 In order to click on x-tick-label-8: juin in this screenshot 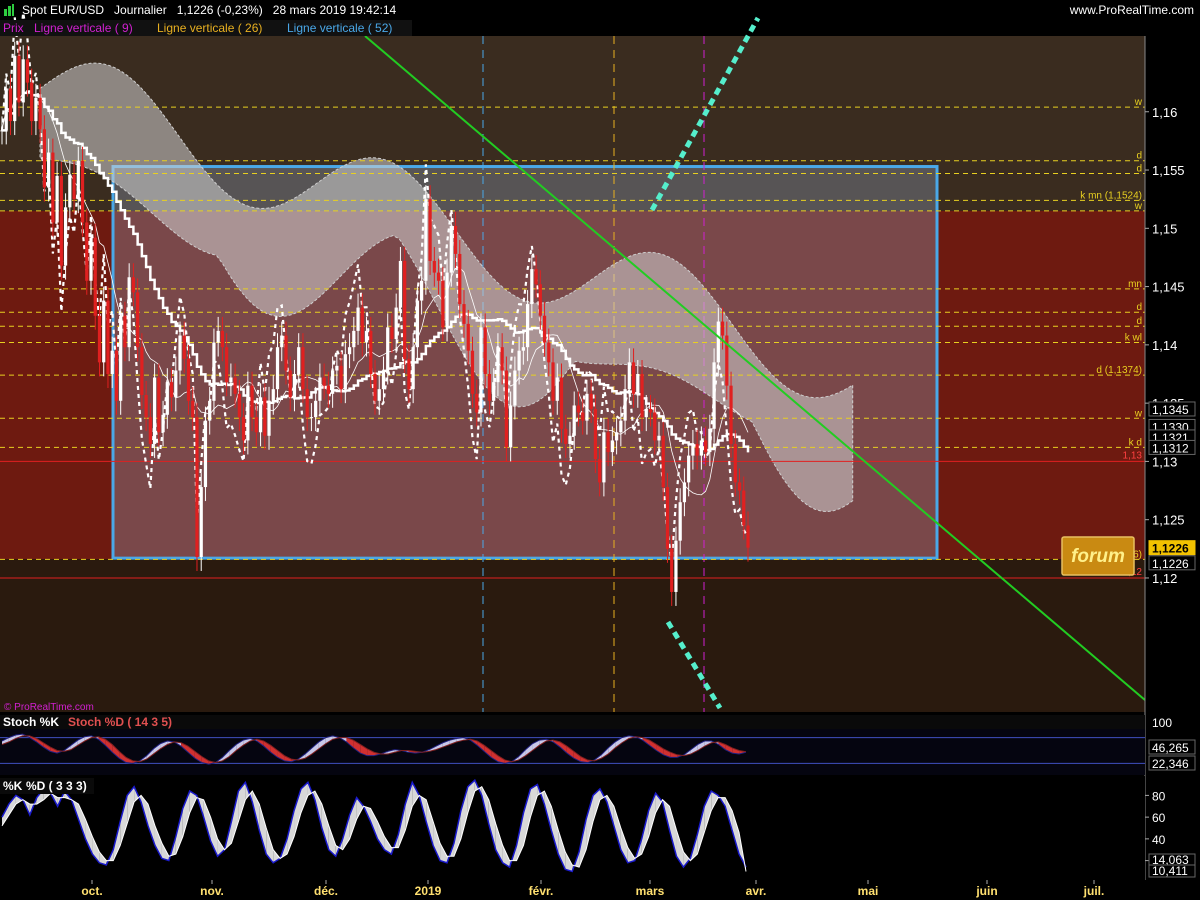, I will do `click(986, 891)`.